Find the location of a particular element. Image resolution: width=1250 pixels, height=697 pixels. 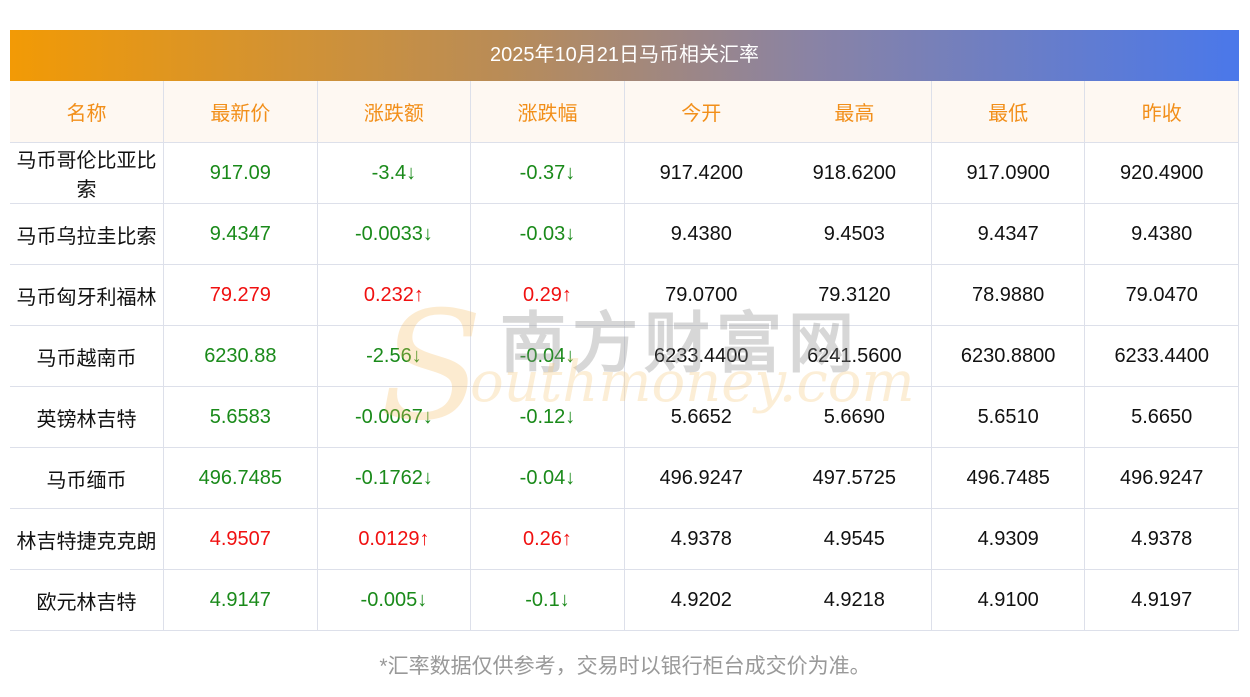

cell-open: 4.9378 is located at coordinates (701, 539).